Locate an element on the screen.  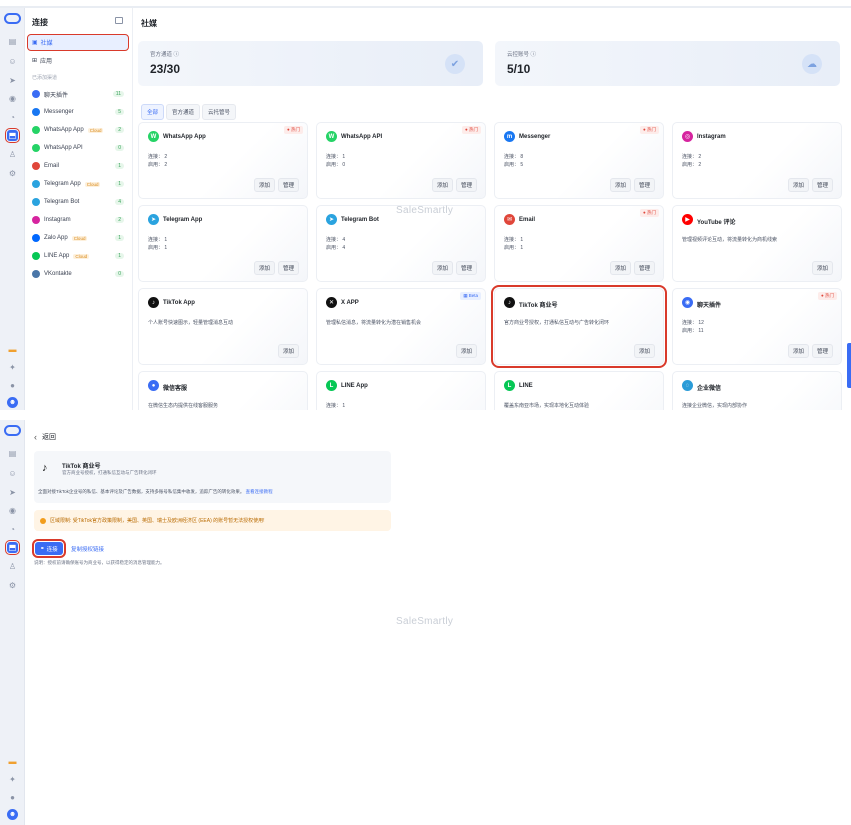
telegram-icon: ➤ is located at coordinates (331, 219).